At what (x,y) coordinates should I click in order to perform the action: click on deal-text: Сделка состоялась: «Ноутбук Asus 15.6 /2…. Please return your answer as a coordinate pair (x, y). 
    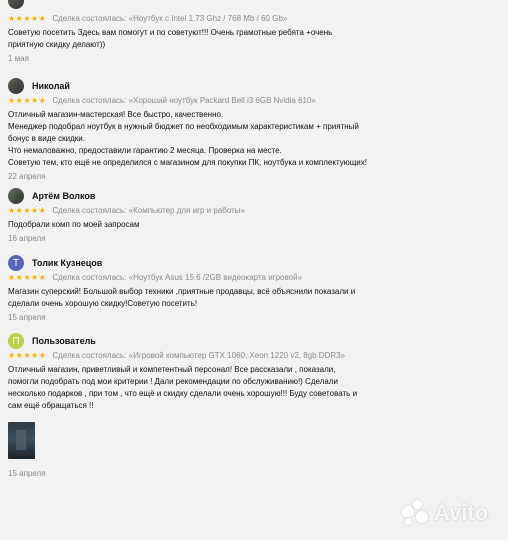
    Looking at the image, I should click on (177, 277).